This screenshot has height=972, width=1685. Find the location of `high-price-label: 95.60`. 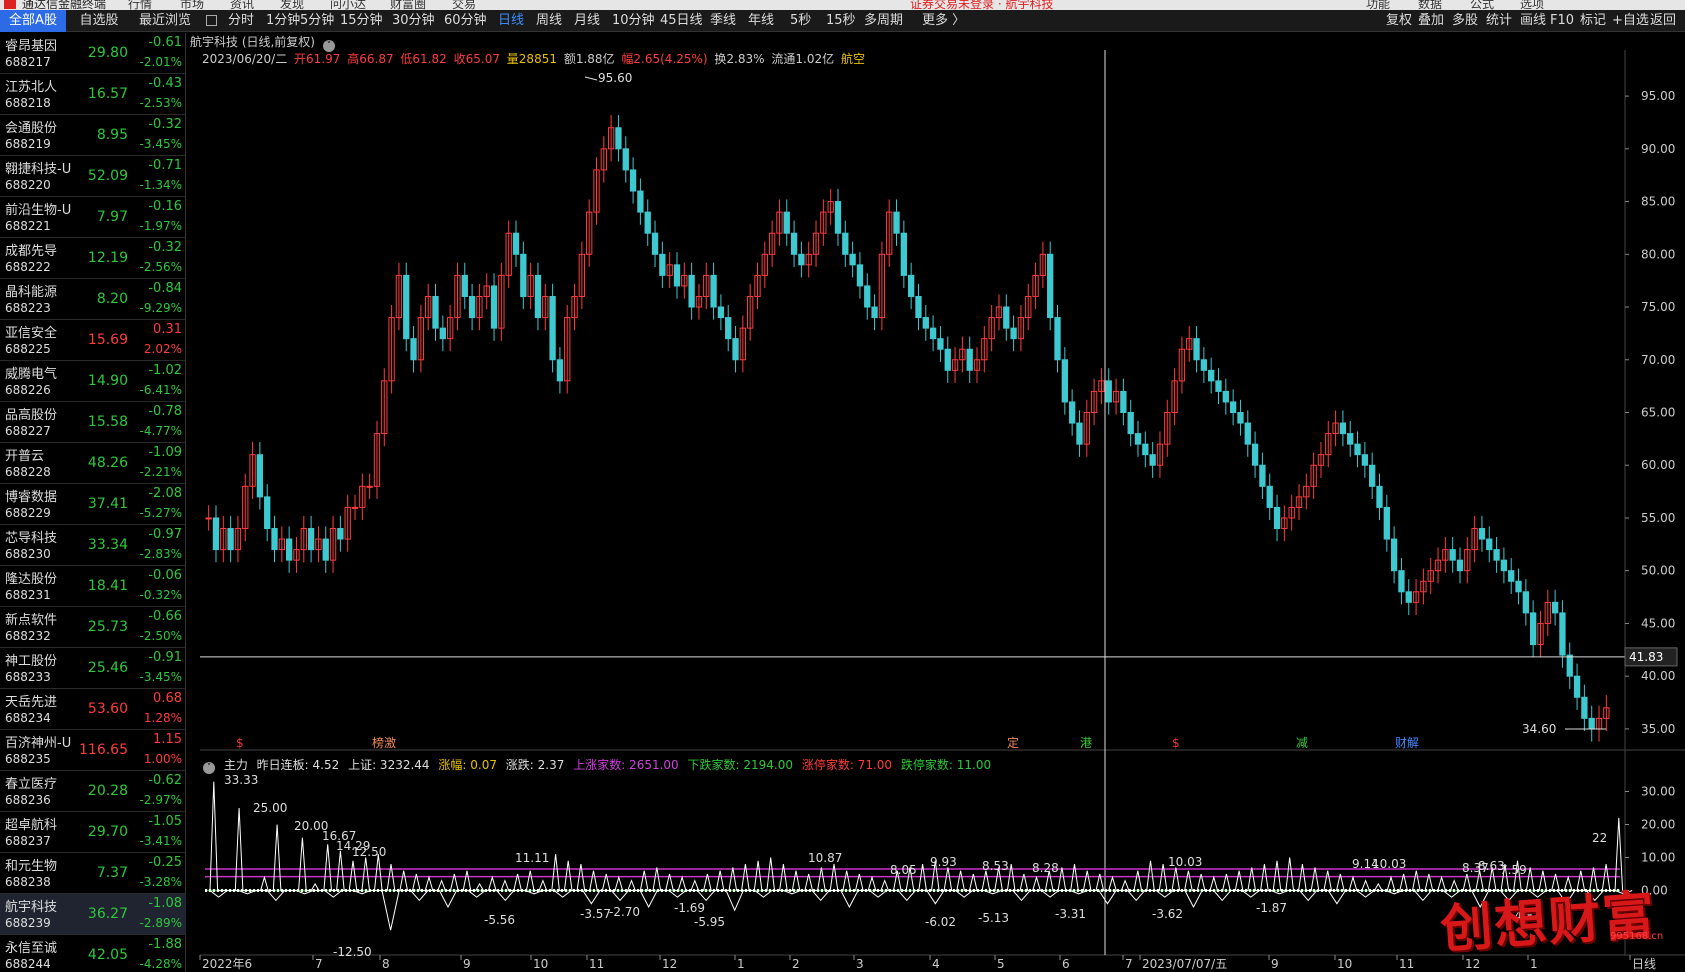

high-price-label: 95.60 is located at coordinates (615, 78).